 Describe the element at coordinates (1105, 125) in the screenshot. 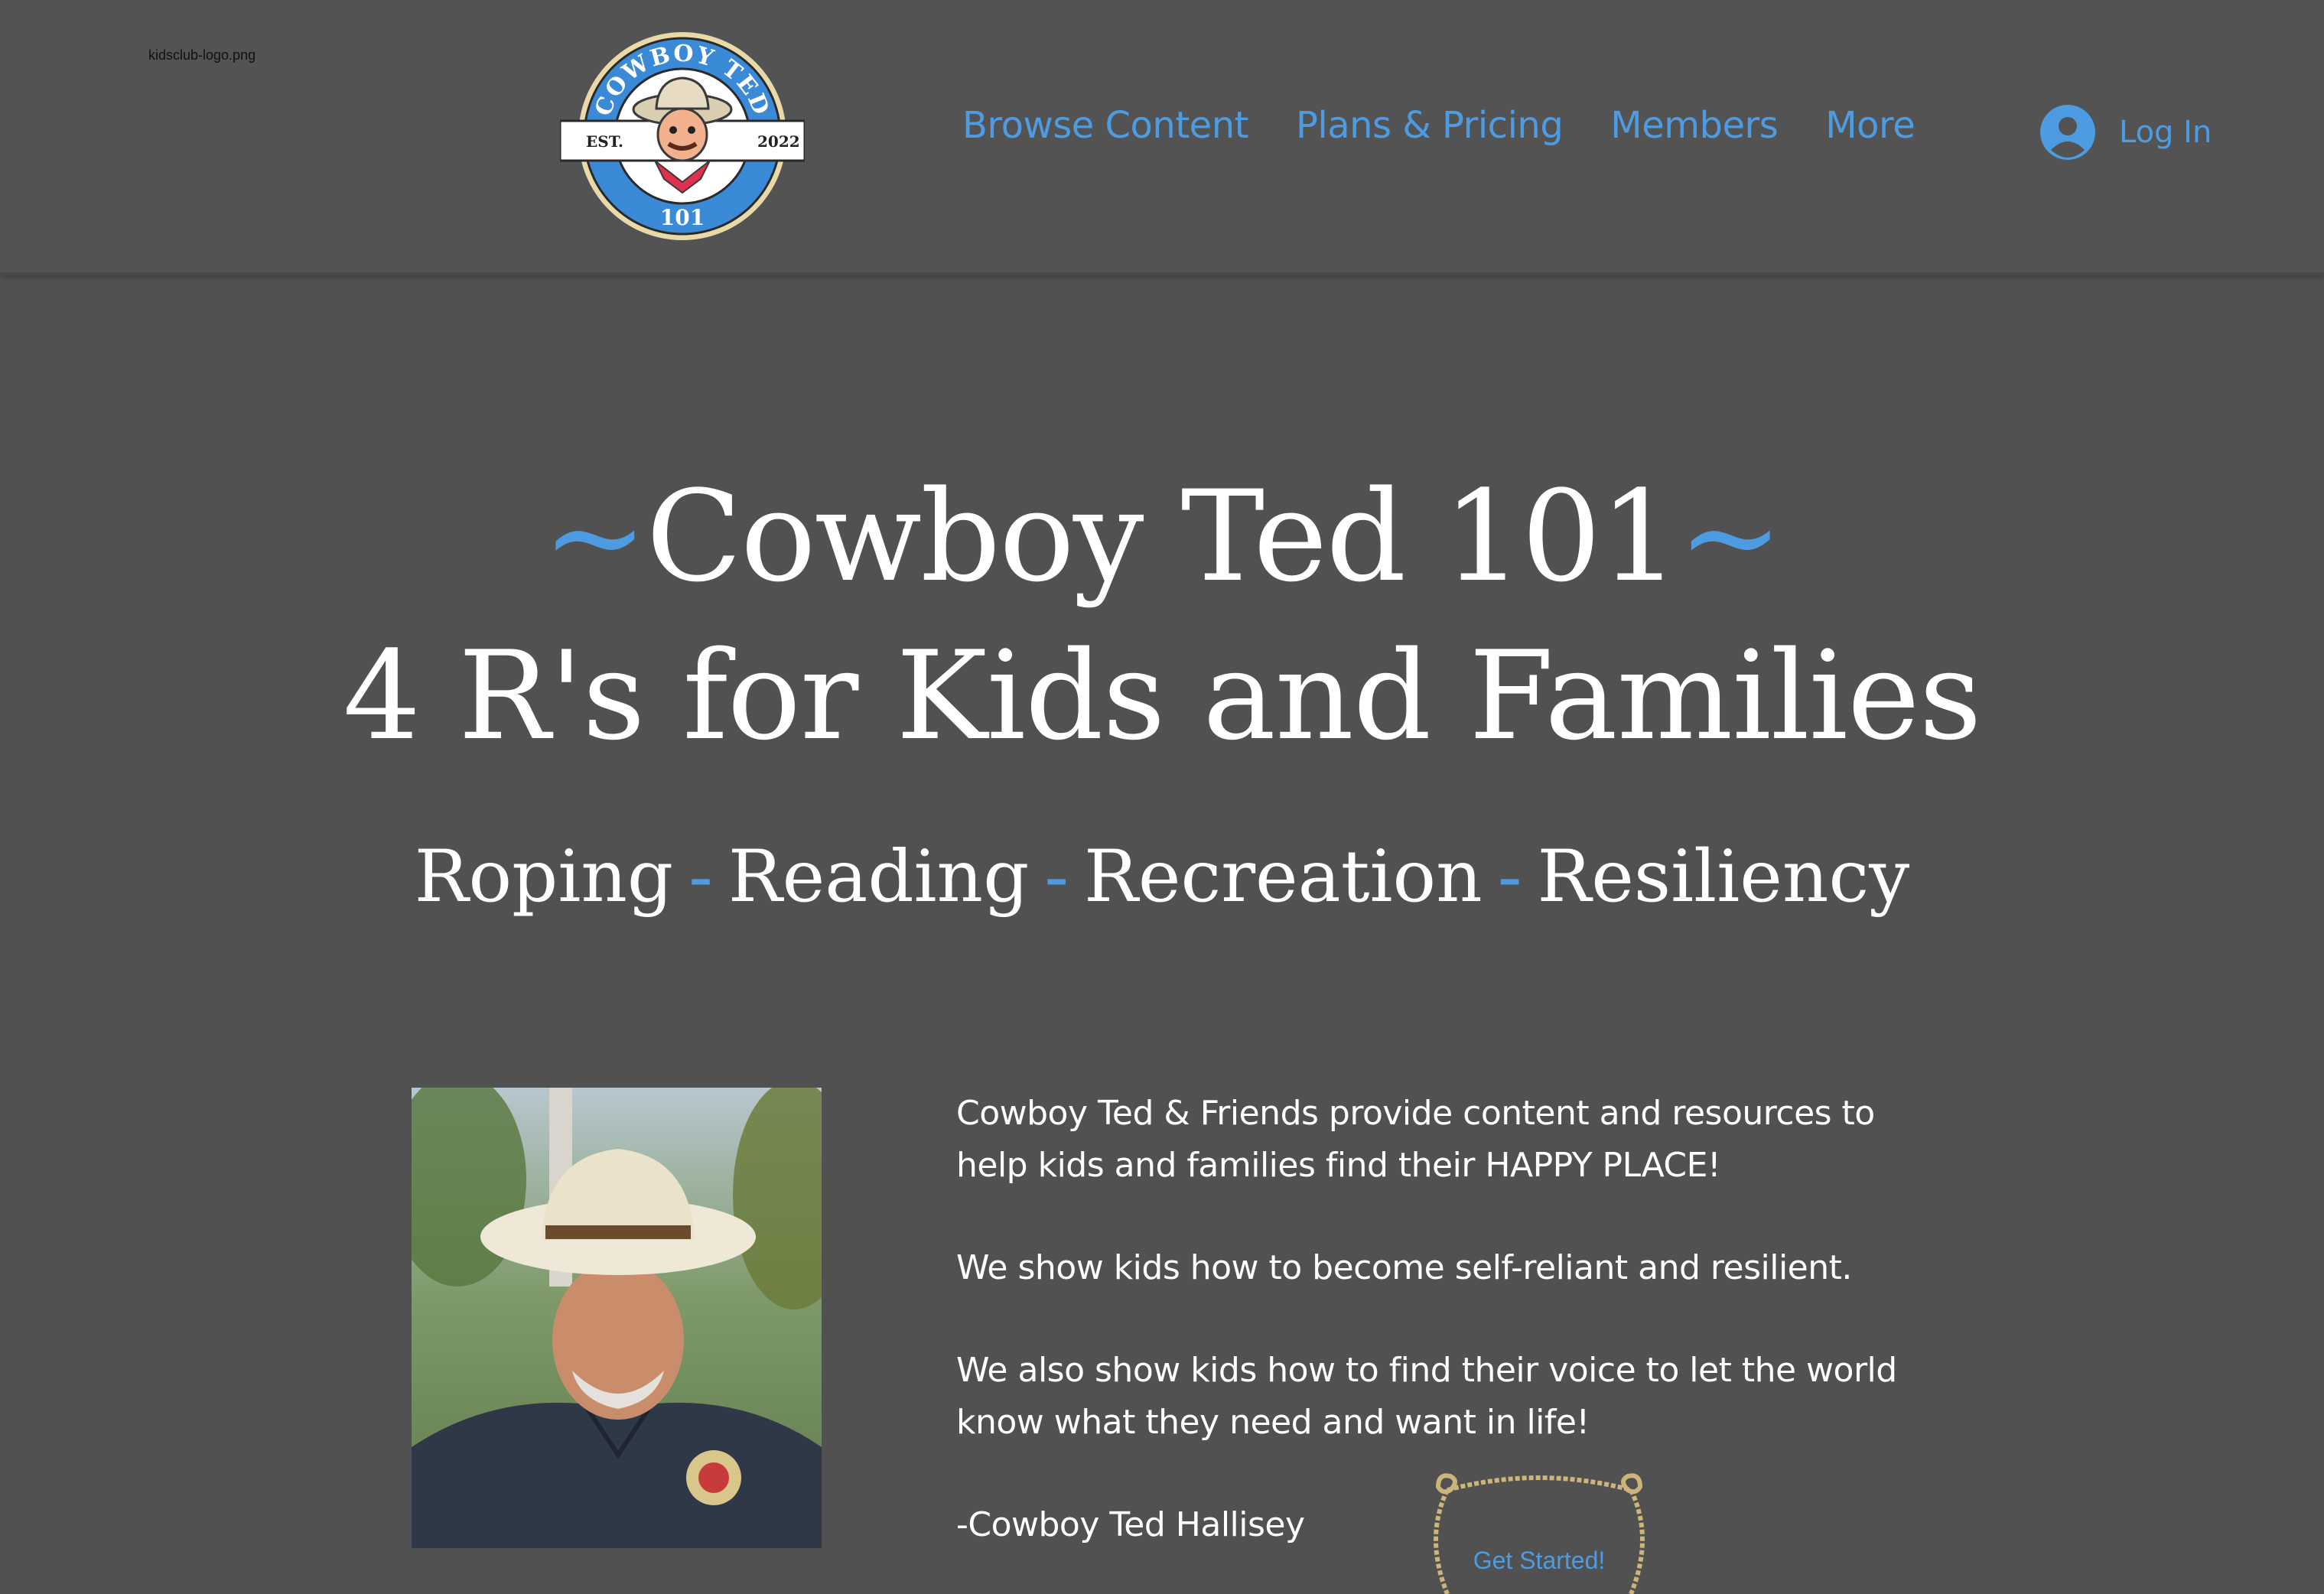

I see `nav-browse-content: Browse Content` at that location.